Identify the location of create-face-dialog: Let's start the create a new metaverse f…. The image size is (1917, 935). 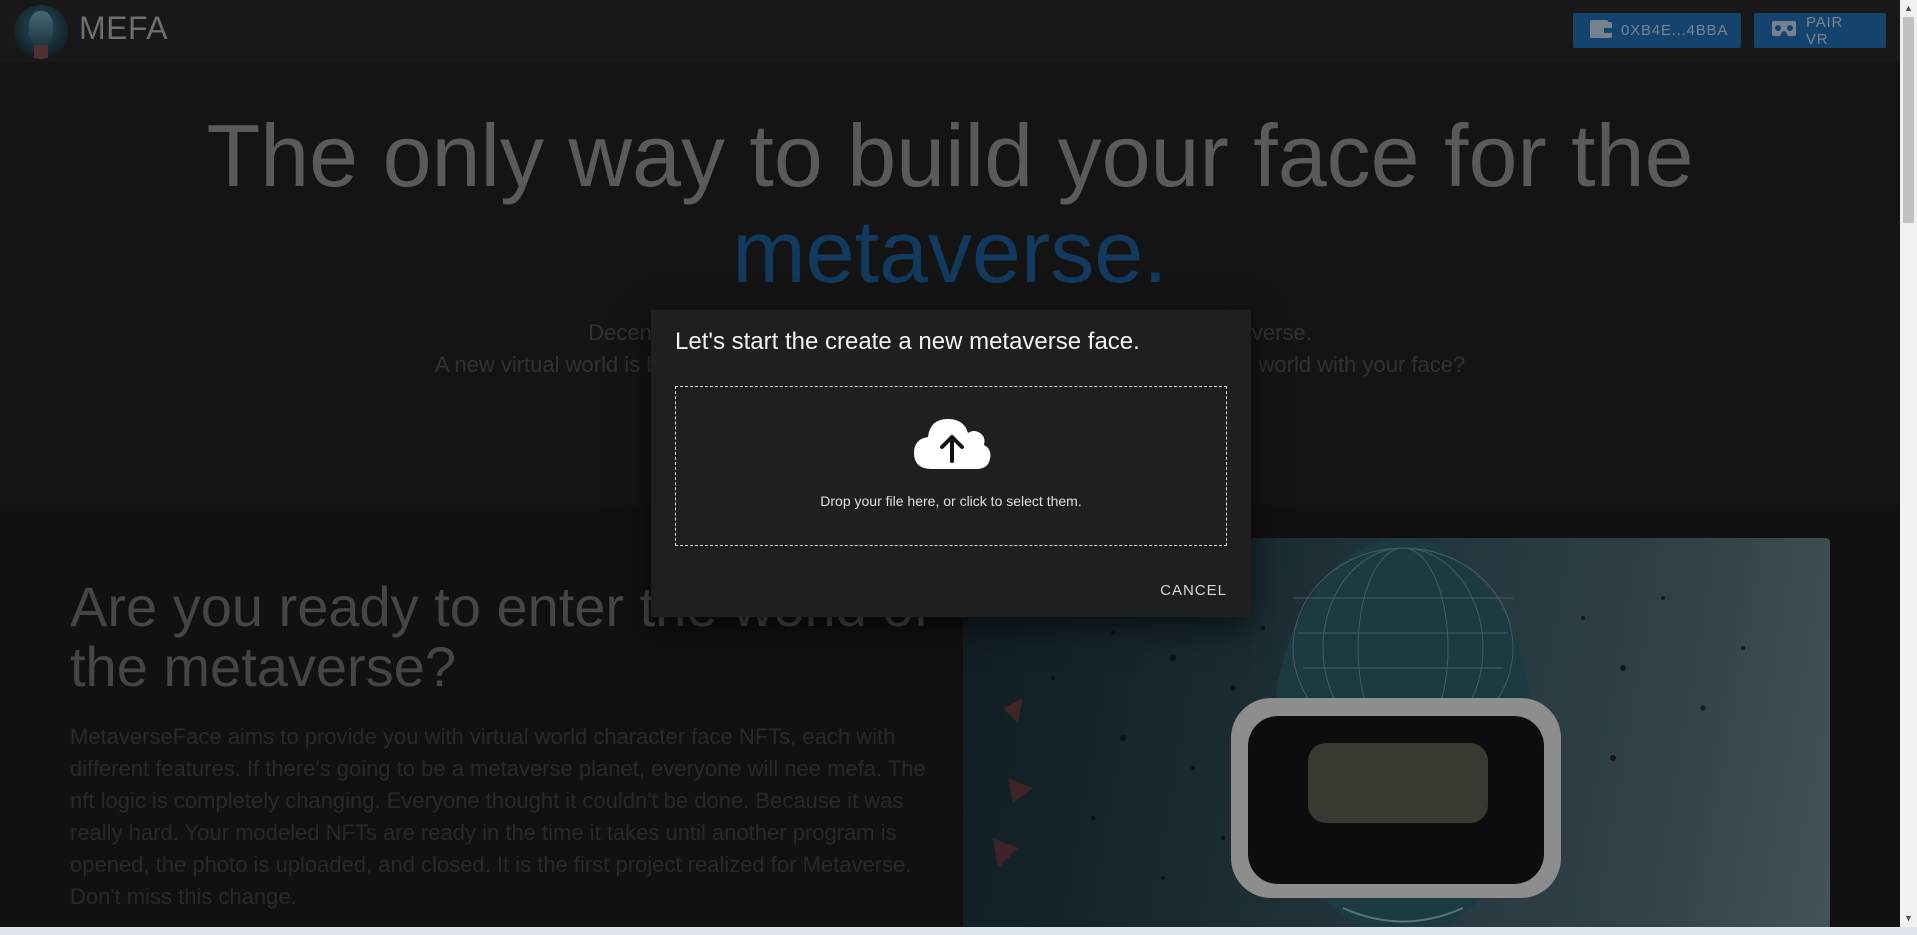
(951, 463).